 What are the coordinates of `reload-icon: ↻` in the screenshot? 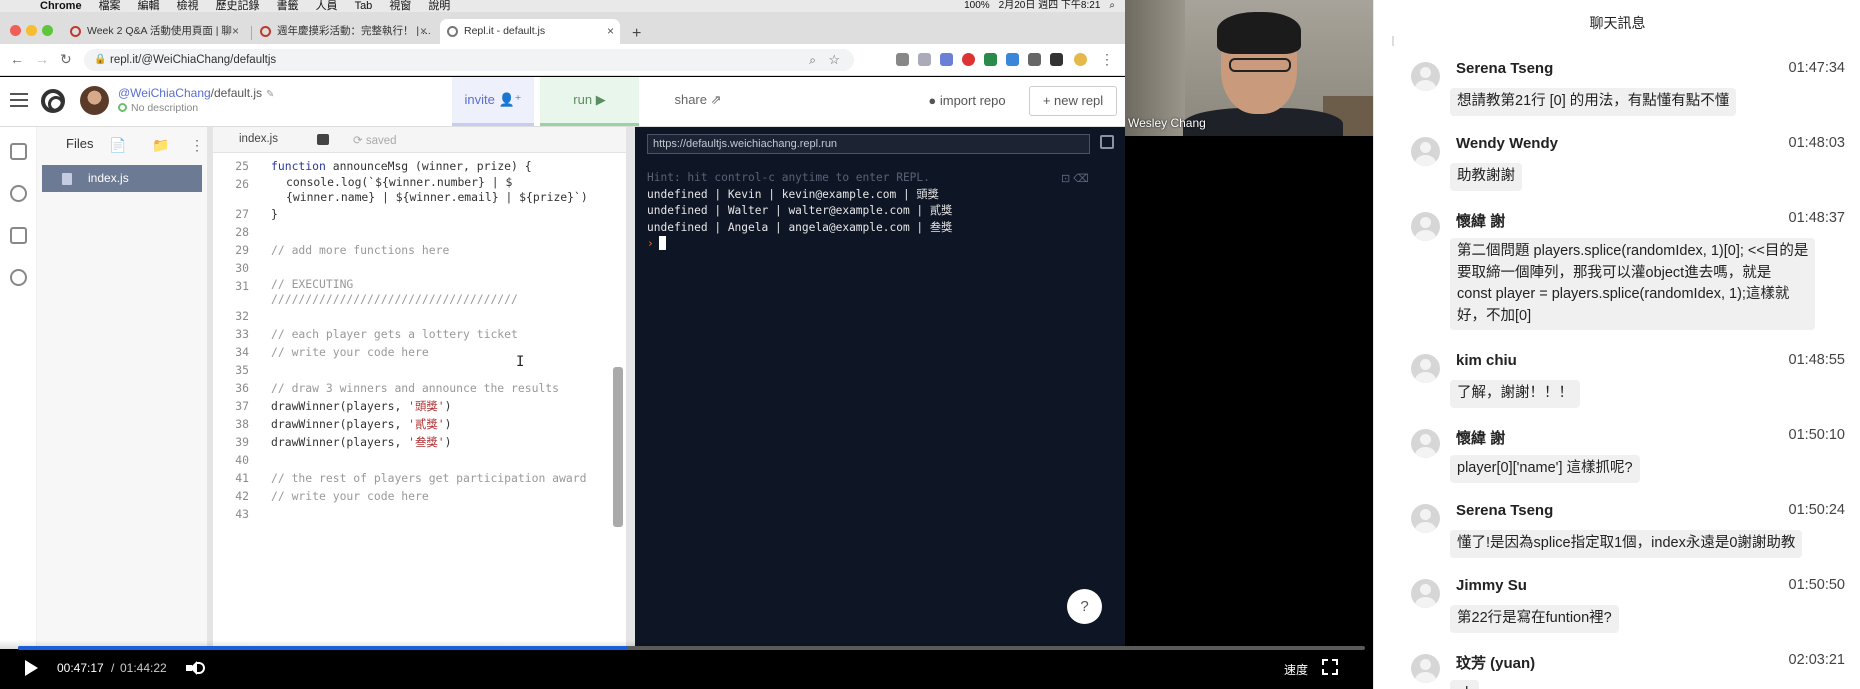 It's located at (66, 59).